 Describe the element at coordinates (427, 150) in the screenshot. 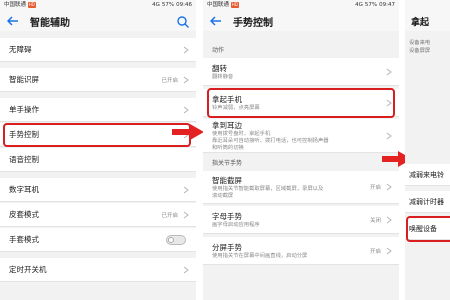

I see `screen-pick-up-phone: 拿起 设备来电 设备屏屏 减弱来电铃 减弱计时器 唤醒设备` at that location.